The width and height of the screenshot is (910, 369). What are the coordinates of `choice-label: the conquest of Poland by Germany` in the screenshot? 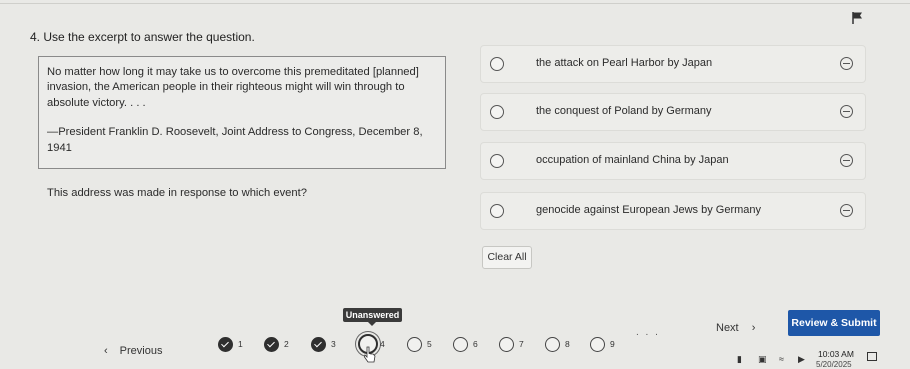 It's located at (624, 111).